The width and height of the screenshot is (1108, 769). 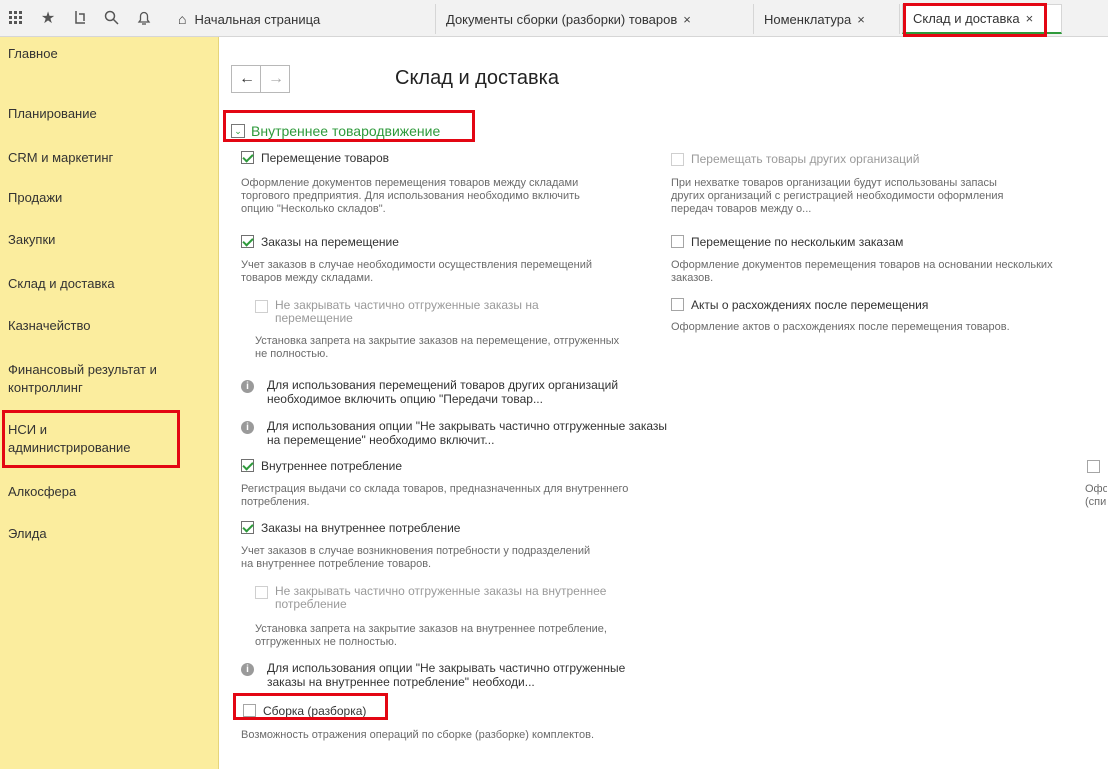 I want to click on tab-label: Склад и доставка, so click(x=966, y=18).